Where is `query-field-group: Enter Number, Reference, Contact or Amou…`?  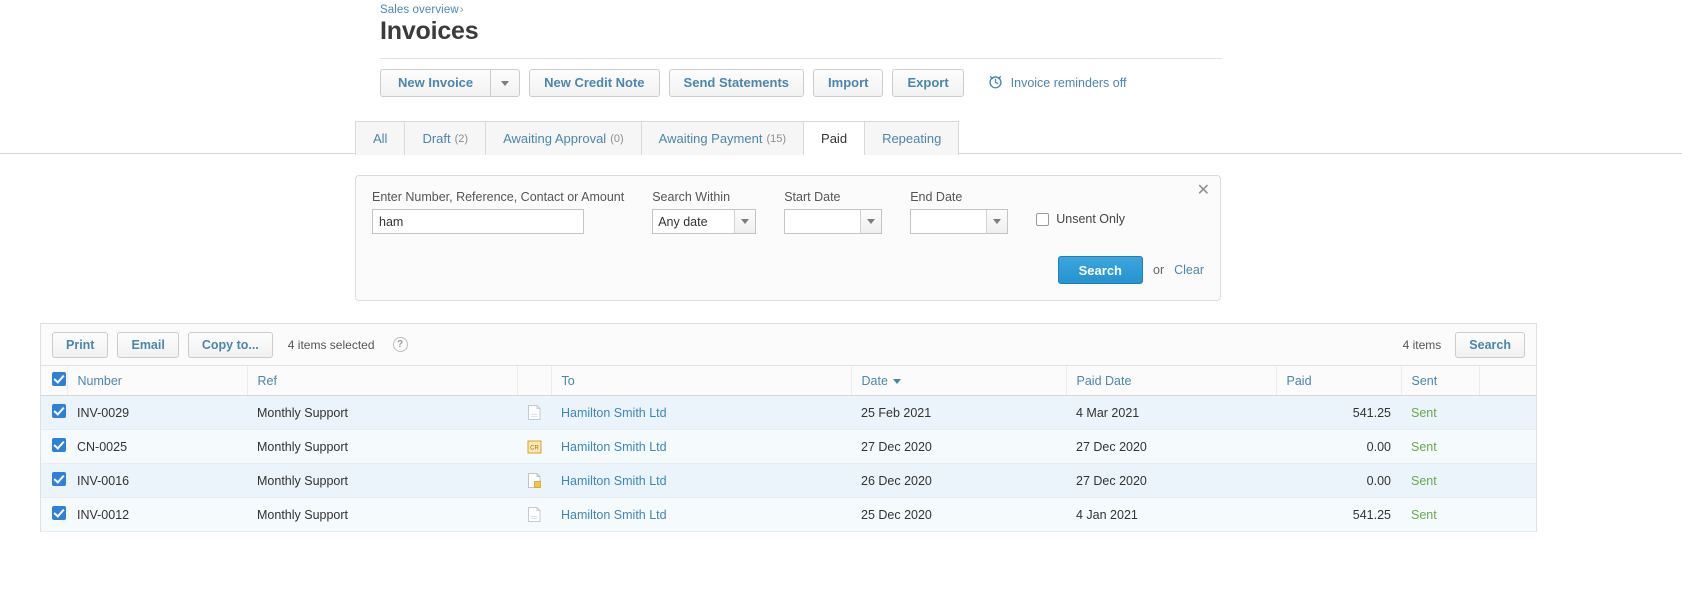 query-field-group: Enter Number, Reference, Contact or Amou… is located at coordinates (498, 212).